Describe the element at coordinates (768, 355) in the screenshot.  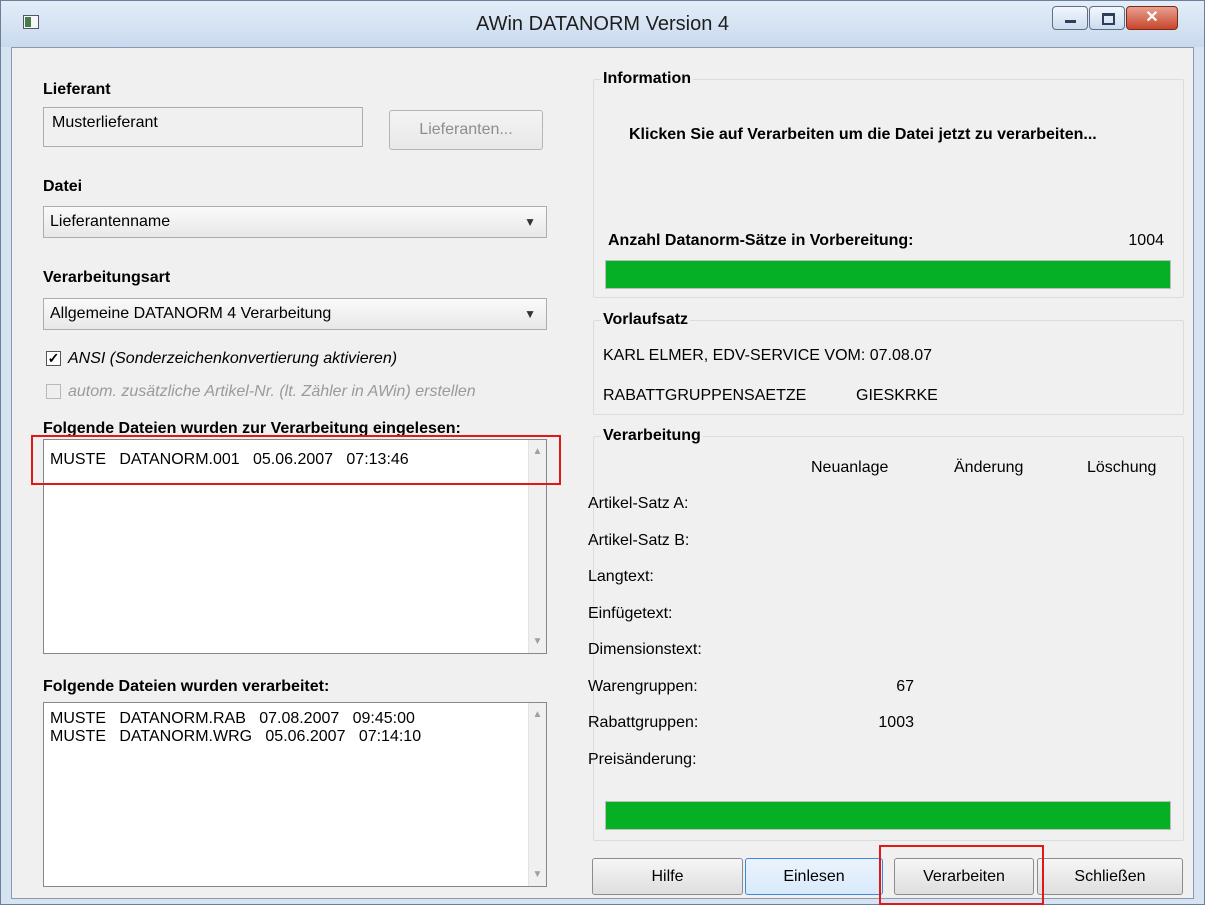
I see `vorlaufsatz-line-1: KARL ELMER, EDV-SERVICE VOM: 07.08.07` at that location.